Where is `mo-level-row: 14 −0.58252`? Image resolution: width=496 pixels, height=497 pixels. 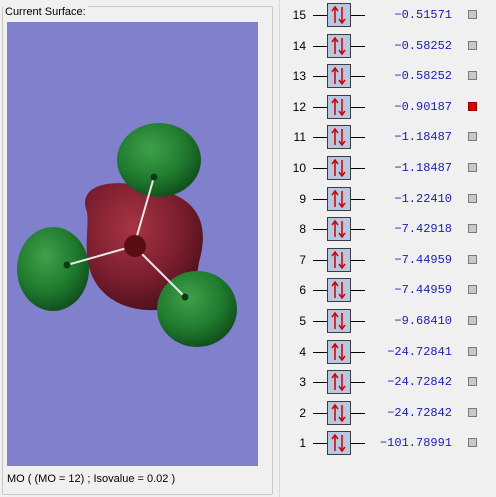 mo-level-row: 14 −0.58252 is located at coordinates (388, 46).